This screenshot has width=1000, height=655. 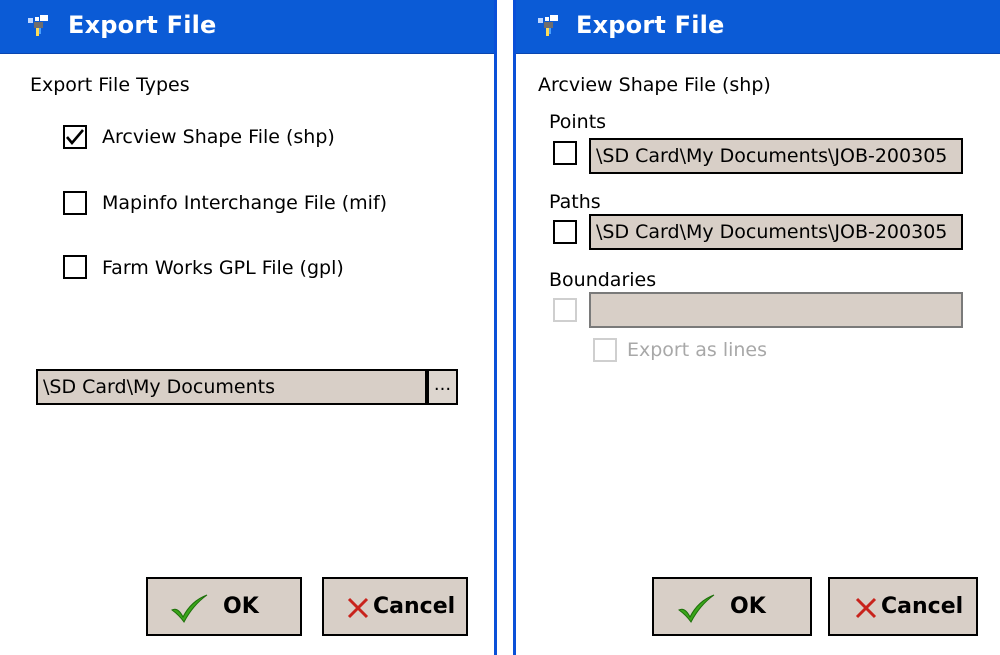 What do you see at coordinates (565, 310) in the screenshot?
I see `boundaries-checkbox` at bounding box center [565, 310].